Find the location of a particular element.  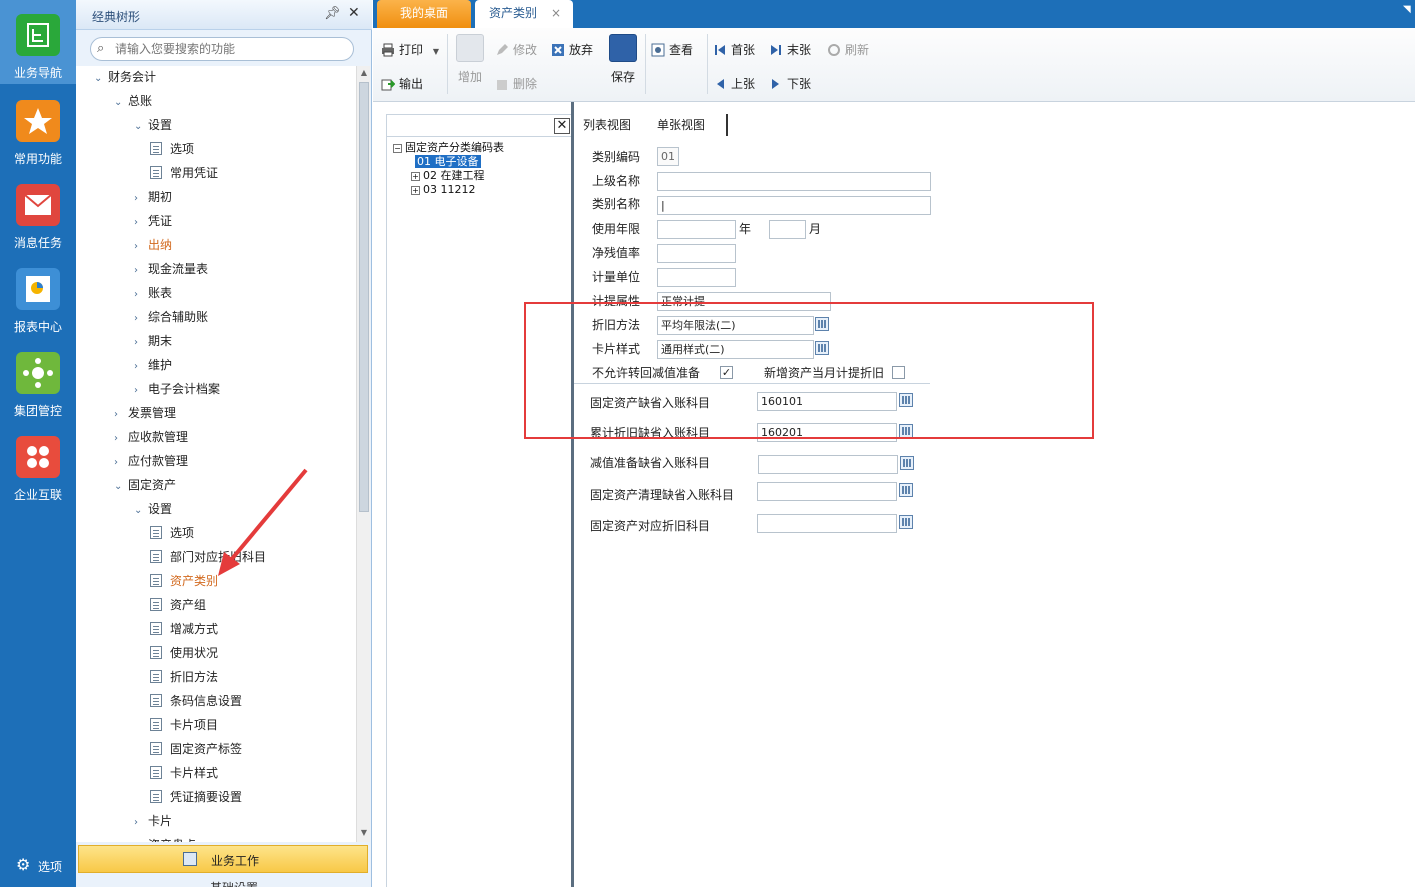

tree-item: ⌄ 财务会计 is located at coordinates (125, 77).